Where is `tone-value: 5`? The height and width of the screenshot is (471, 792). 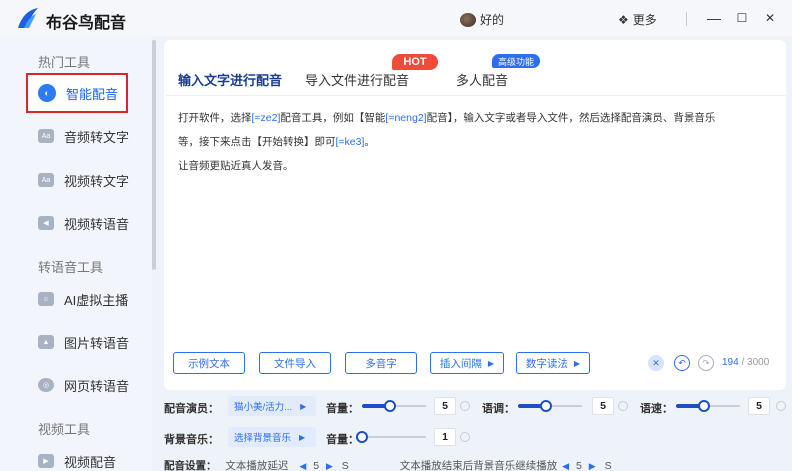 tone-value: 5 is located at coordinates (603, 406).